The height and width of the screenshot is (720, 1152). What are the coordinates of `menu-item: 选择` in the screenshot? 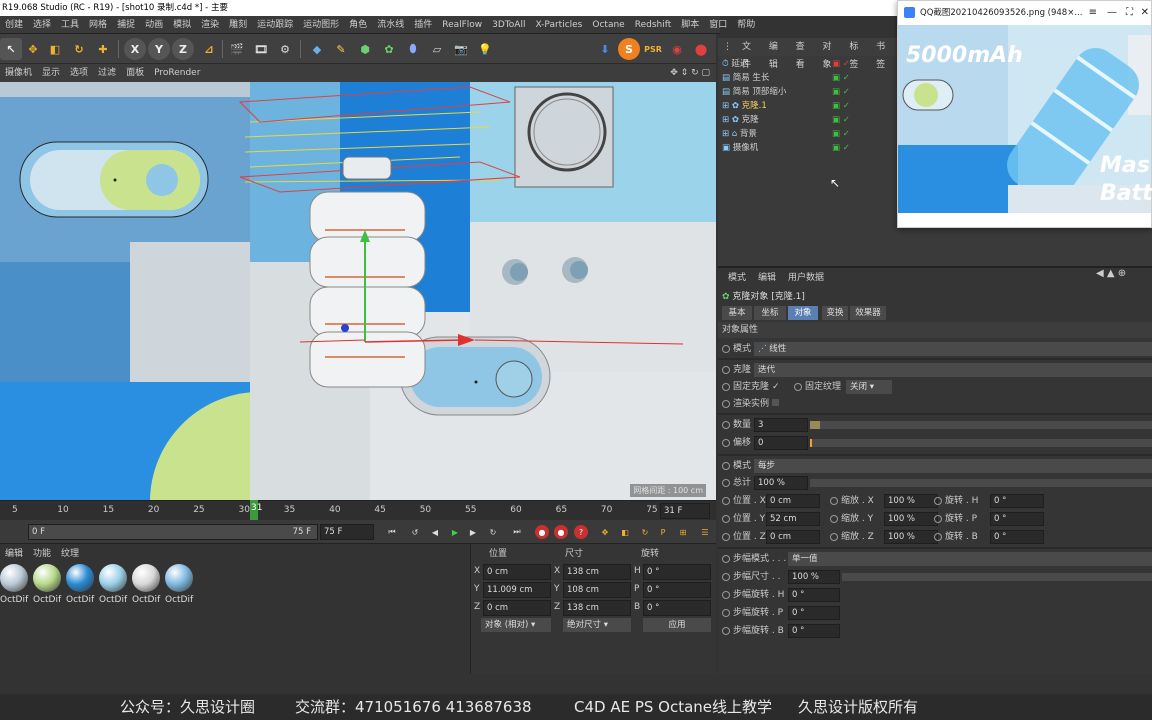 It's located at (42, 24).